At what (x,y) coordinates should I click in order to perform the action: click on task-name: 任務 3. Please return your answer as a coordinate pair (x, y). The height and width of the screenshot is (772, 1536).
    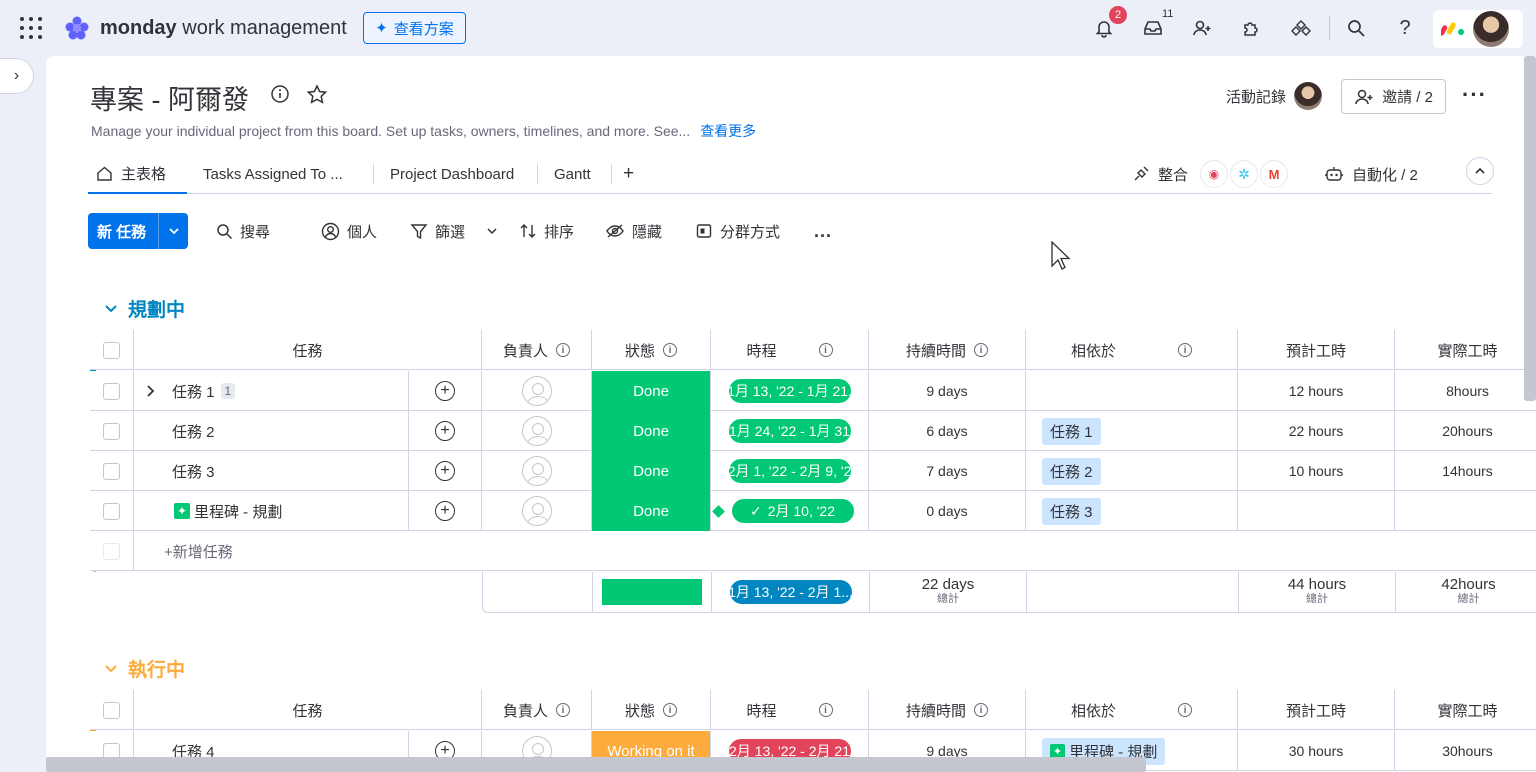
    Looking at the image, I should click on (193, 471).